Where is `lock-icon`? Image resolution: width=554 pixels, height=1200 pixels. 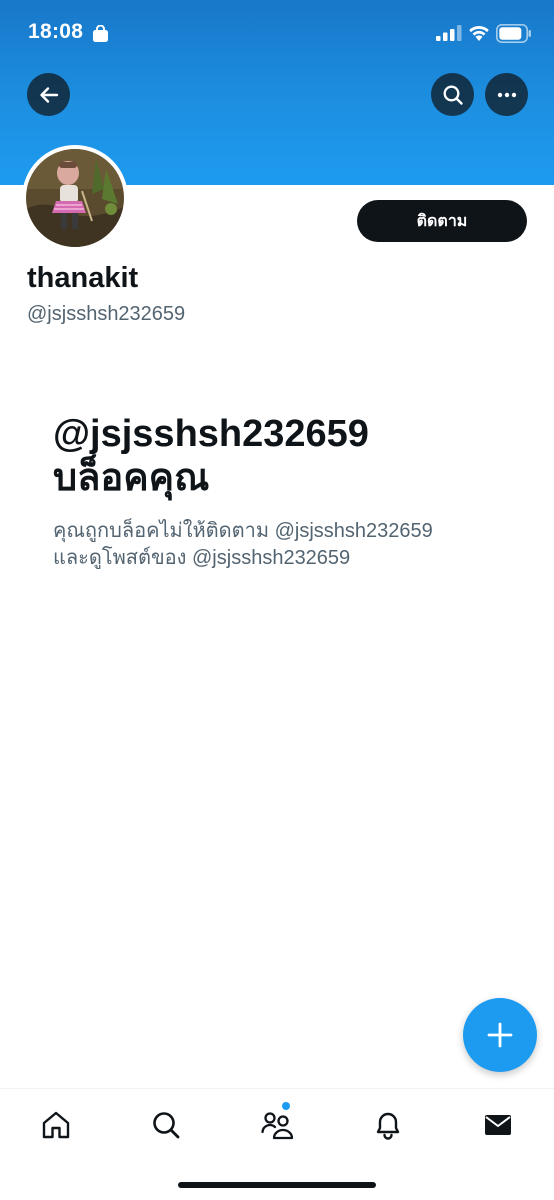 lock-icon is located at coordinates (100, 33).